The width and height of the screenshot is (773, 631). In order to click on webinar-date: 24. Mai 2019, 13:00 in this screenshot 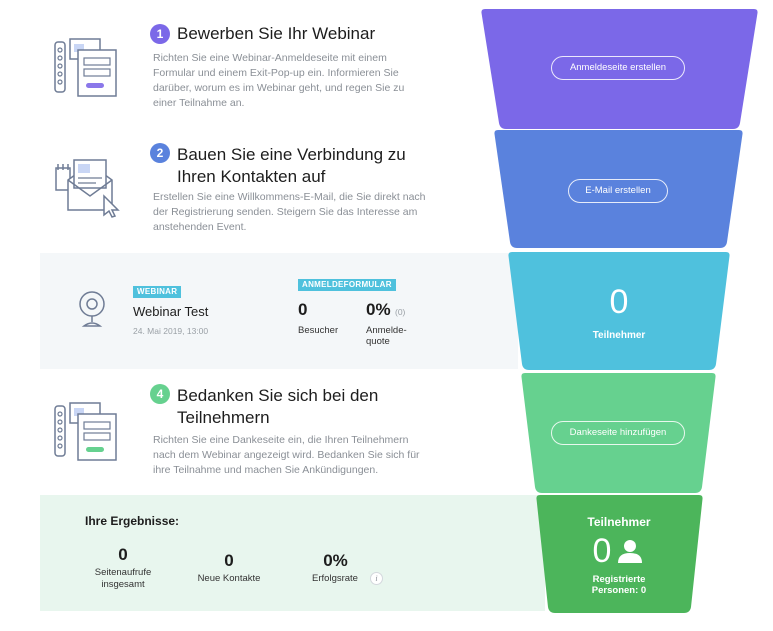, I will do `click(171, 331)`.